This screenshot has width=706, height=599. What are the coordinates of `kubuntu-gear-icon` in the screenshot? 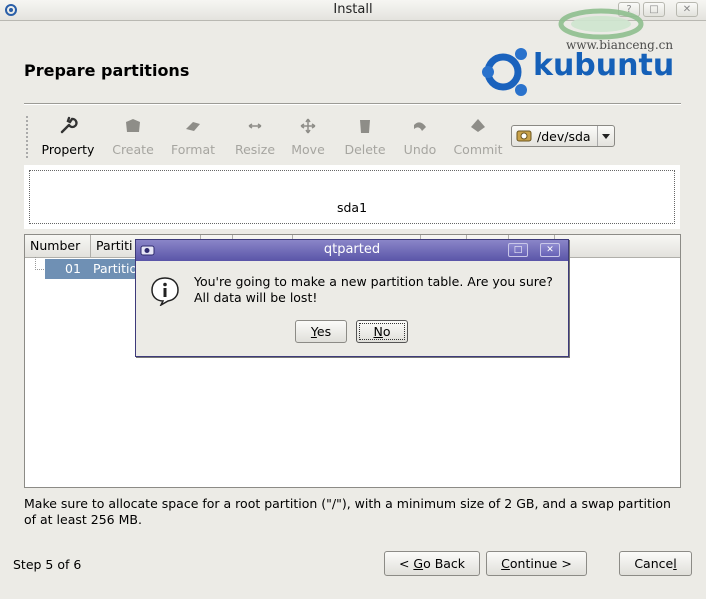 It's located at (504, 72).